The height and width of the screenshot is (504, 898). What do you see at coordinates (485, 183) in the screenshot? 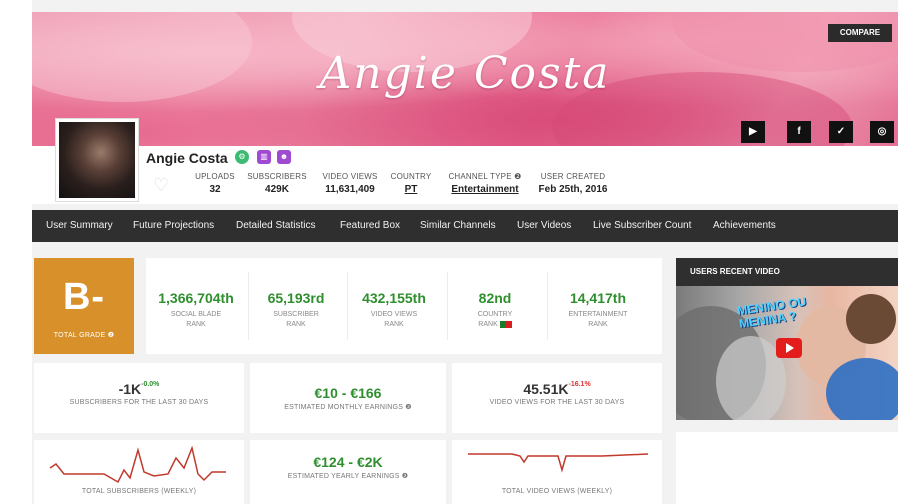
I see `stat-channel-type: CHANNEL TYPE ❷ Entertainment` at bounding box center [485, 183].